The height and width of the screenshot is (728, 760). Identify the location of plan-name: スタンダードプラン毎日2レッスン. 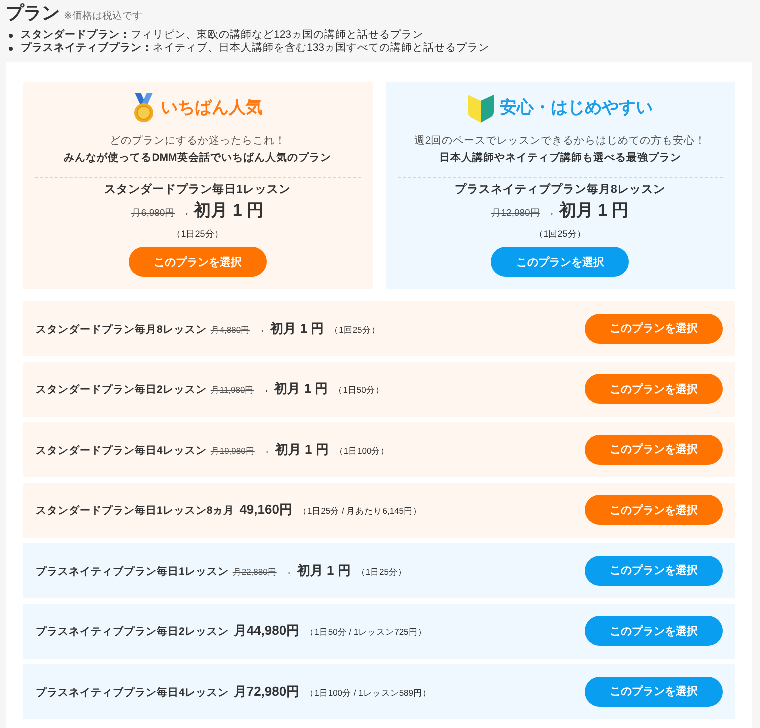
(121, 390).